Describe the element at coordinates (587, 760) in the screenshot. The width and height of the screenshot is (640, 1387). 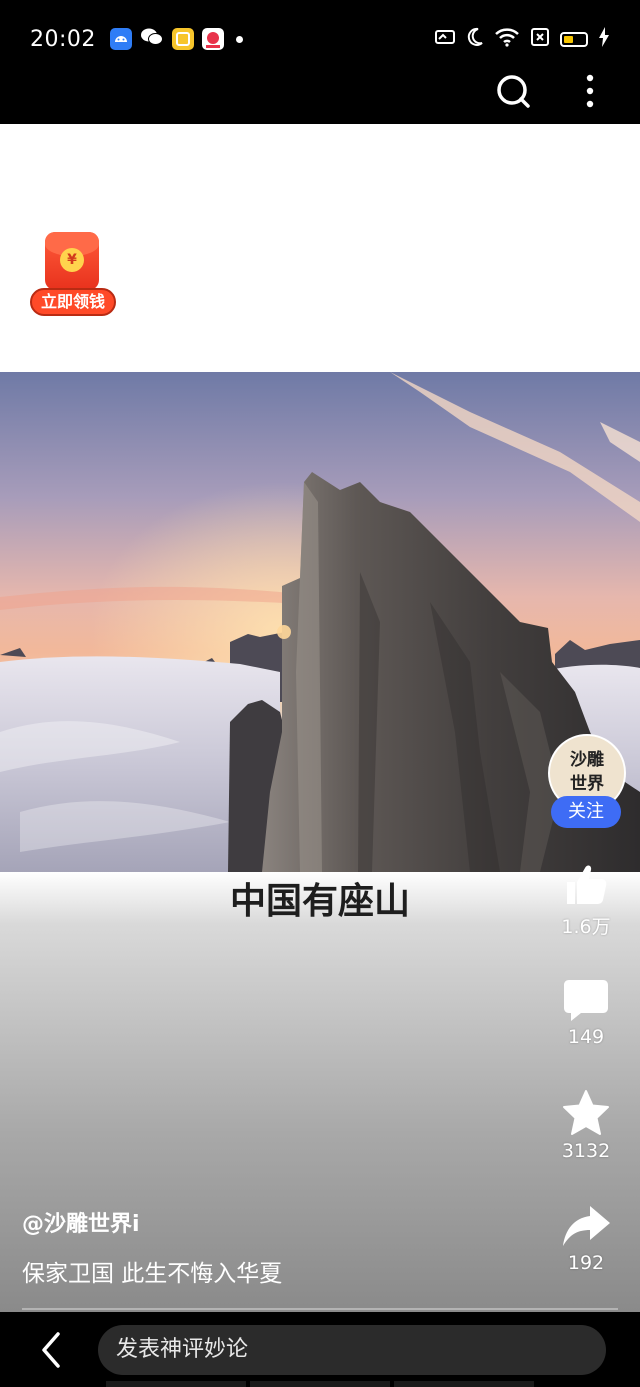
I see `avatar-text-line1: 沙雕` at that location.